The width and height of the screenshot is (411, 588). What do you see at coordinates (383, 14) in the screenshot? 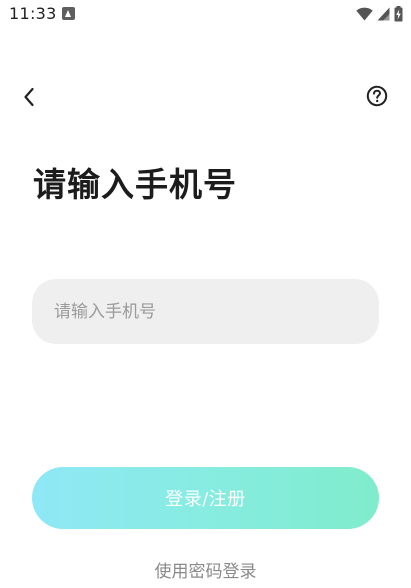
I see `signal-icon` at bounding box center [383, 14].